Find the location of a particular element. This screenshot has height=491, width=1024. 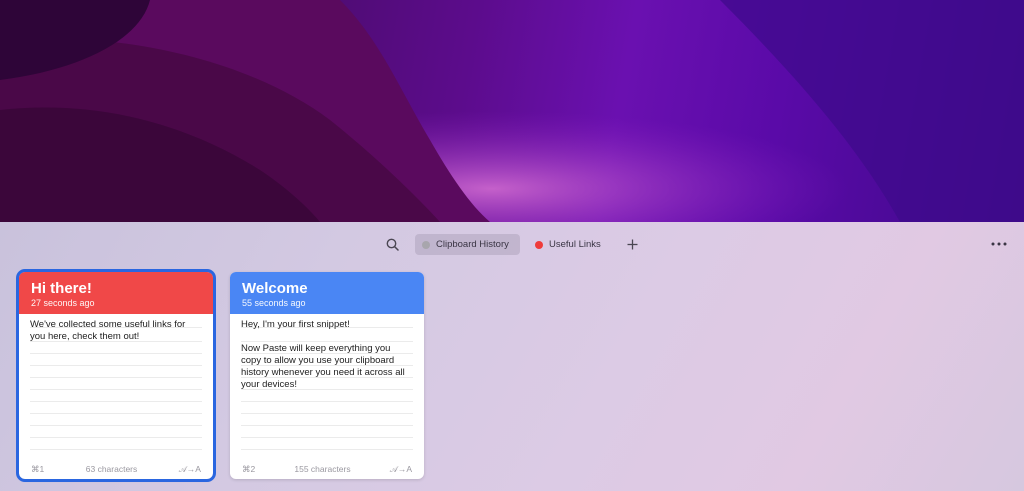

card-character-count: 63 characters is located at coordinates (111, 469).